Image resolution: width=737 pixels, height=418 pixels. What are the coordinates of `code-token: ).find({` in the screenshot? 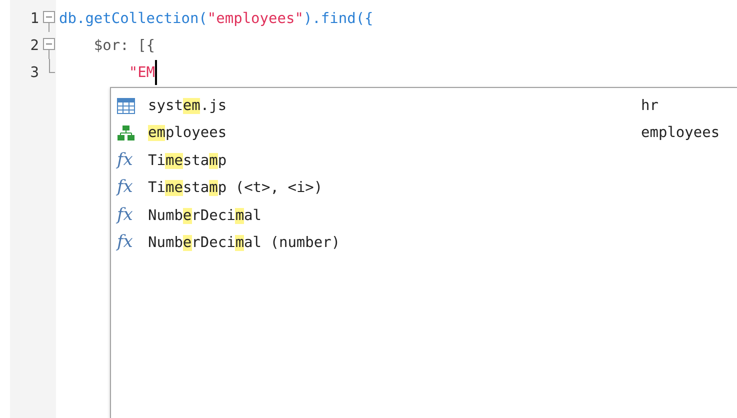 It's located at (338, 18).